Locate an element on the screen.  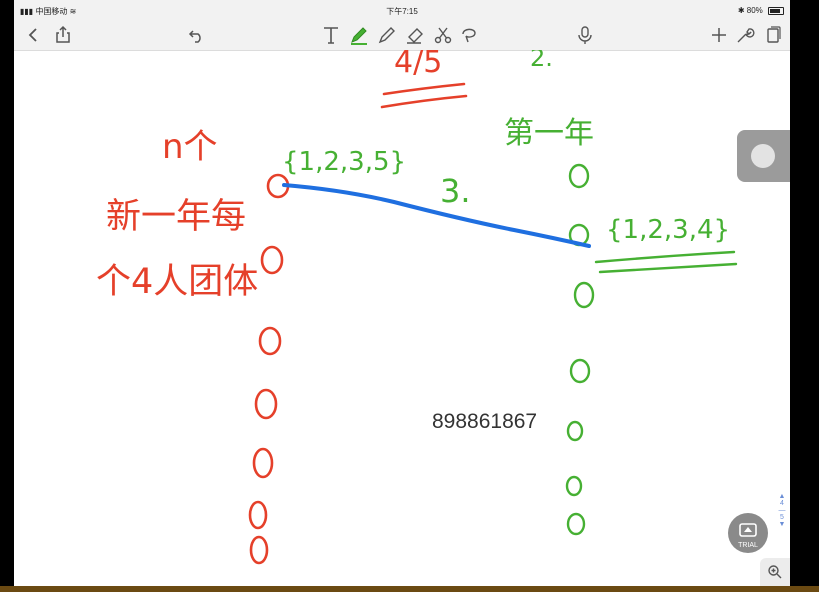
battery-indicator: ✱ 80% is located at coordinates (761, 10).